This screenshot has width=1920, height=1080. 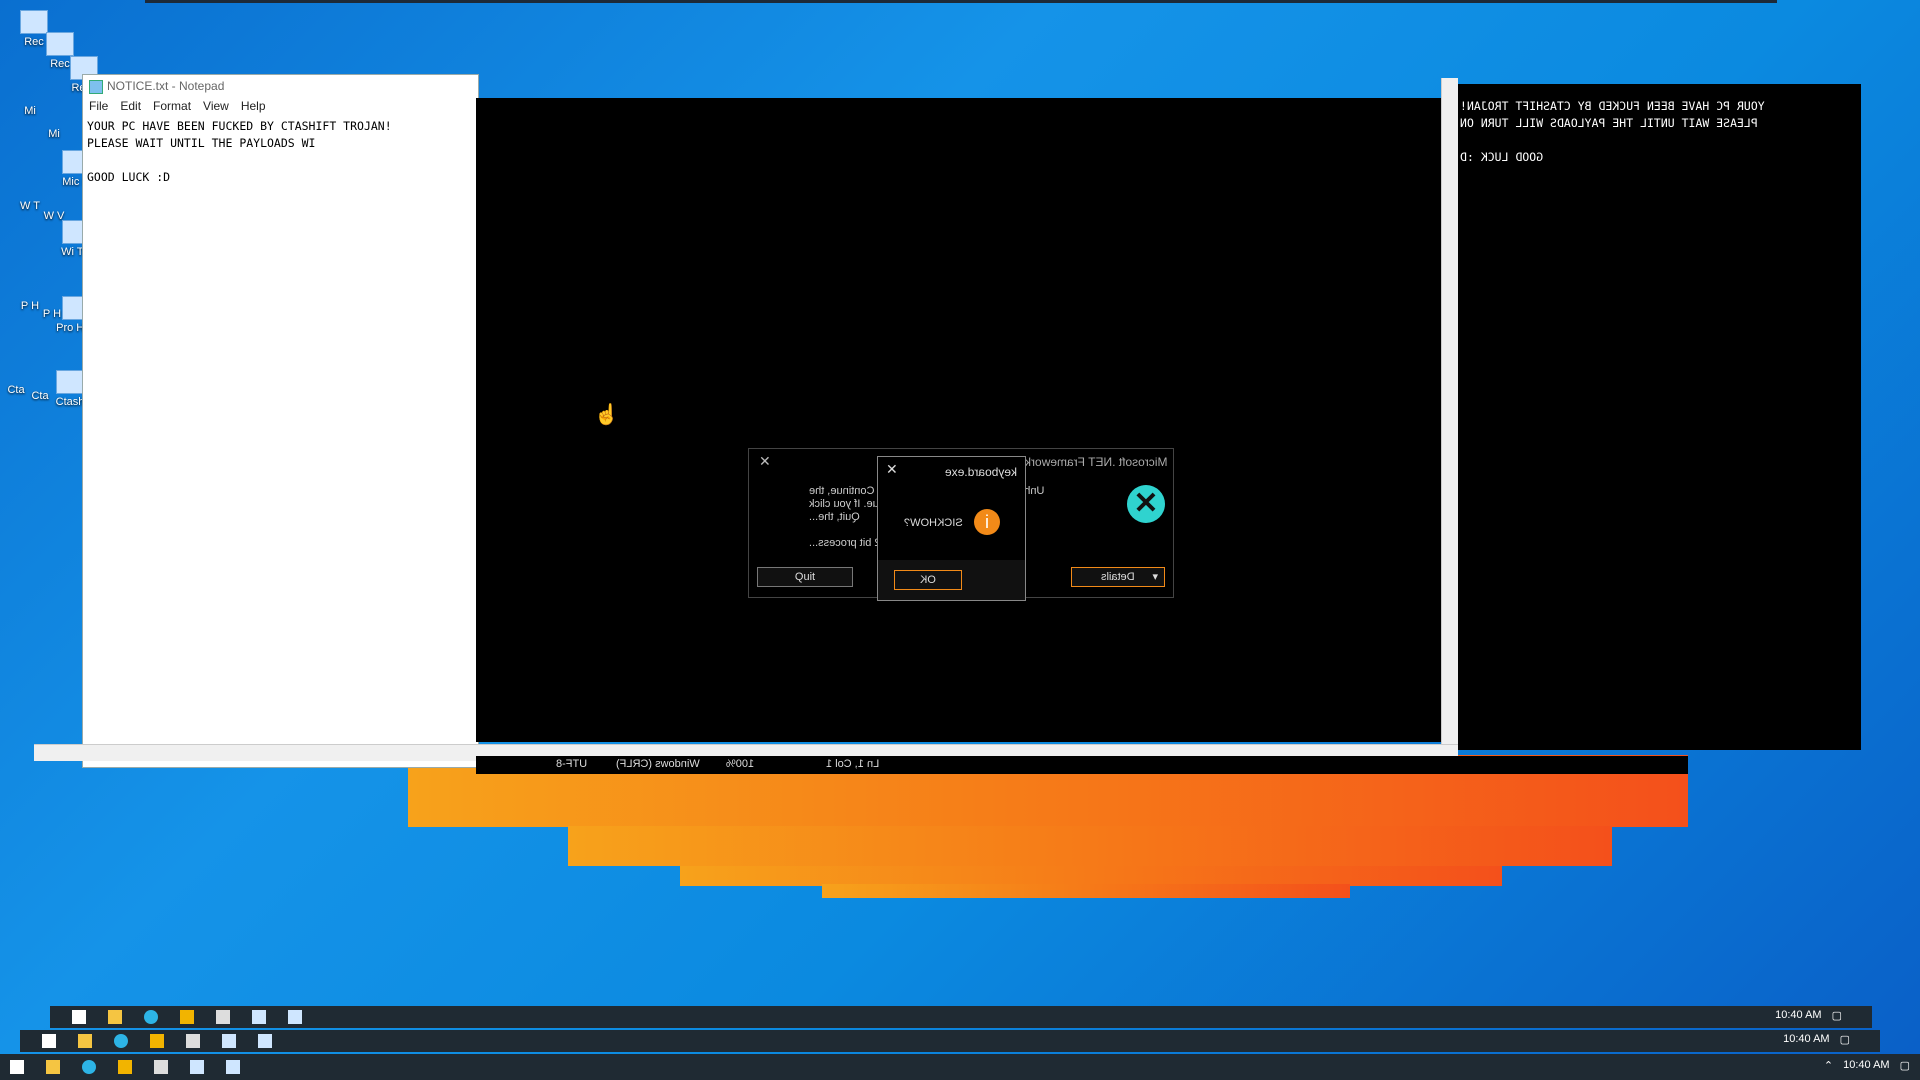 I want to click on menu-bar: File Edit Format View Help, so click(x=280, y=106).